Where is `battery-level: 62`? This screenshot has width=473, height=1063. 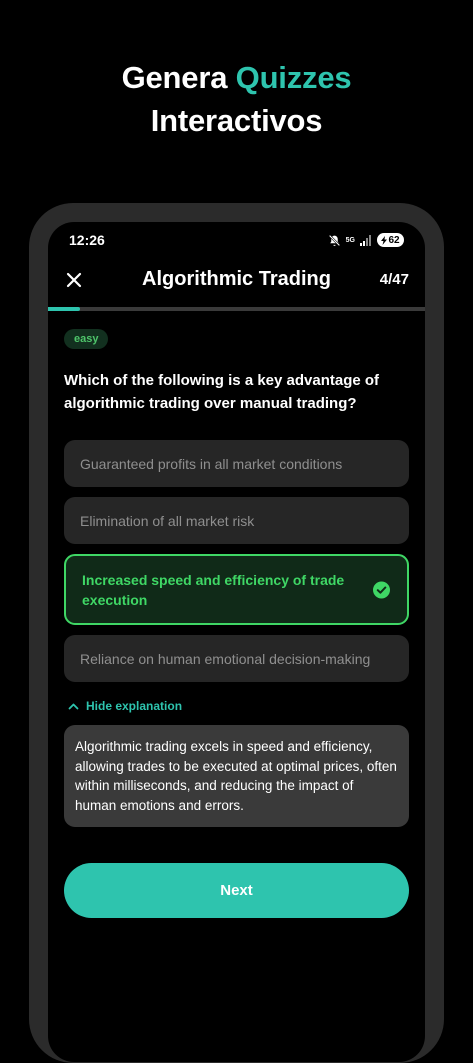
battery-level: 62 is located at coordinates (394, 240).